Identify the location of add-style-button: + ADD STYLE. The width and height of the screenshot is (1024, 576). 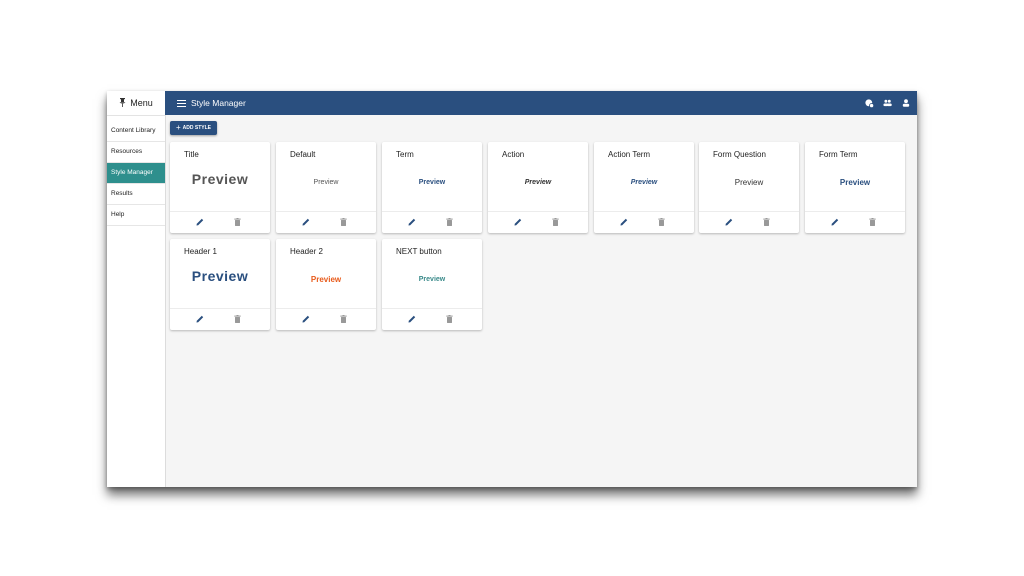
(194, 128).